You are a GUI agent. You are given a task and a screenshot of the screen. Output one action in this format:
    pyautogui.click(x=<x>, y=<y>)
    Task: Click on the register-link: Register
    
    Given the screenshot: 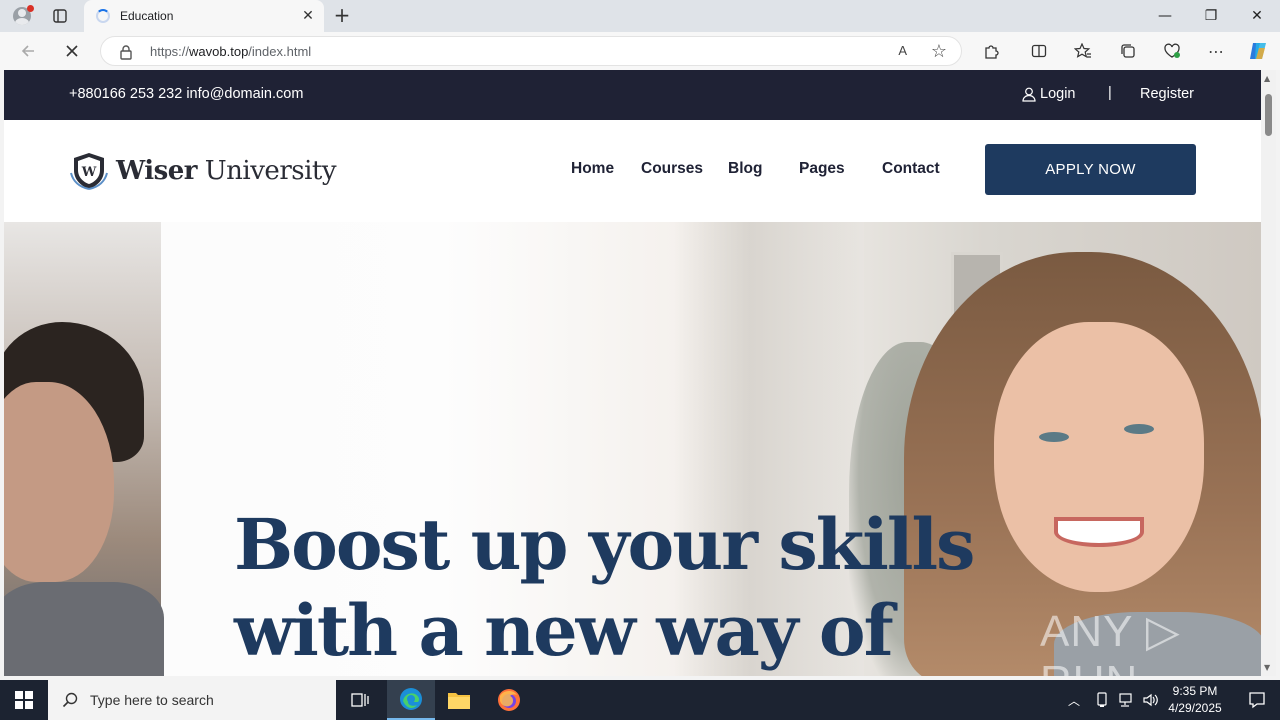 What is the action you would take?
    pyautogui.click(x=1167, y=94)
    